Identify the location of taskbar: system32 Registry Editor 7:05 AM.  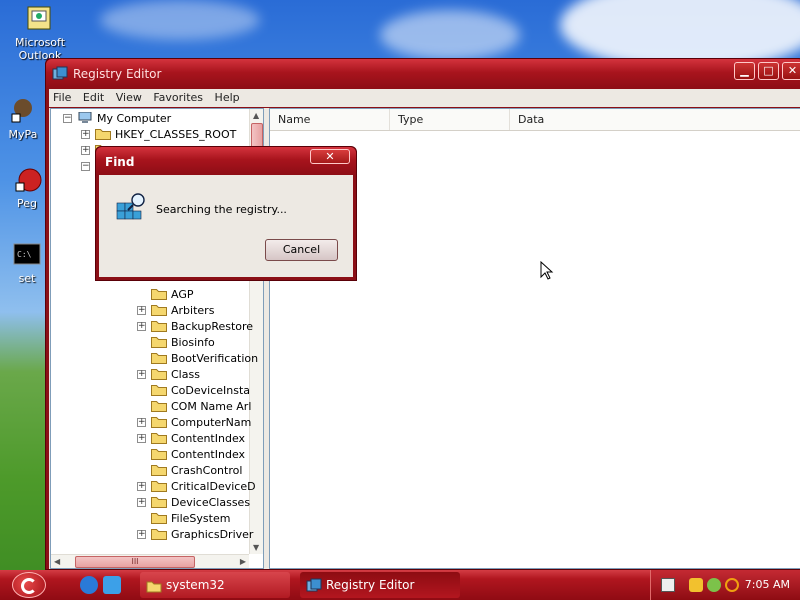
(400, 585).